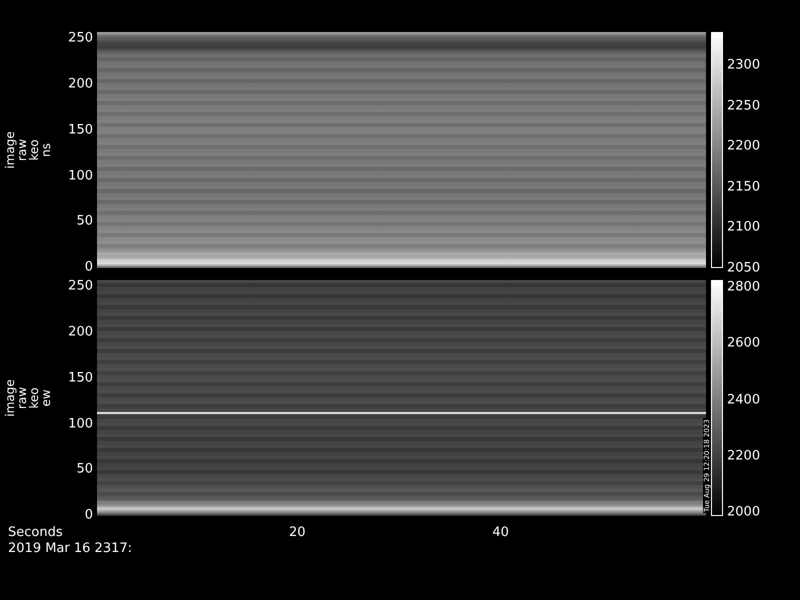 This screenshot has width=800, height=600. Describe the element at coordinates (743, 343) in the screenshot. I see `colorbar-tick-label: 2600` at that location.